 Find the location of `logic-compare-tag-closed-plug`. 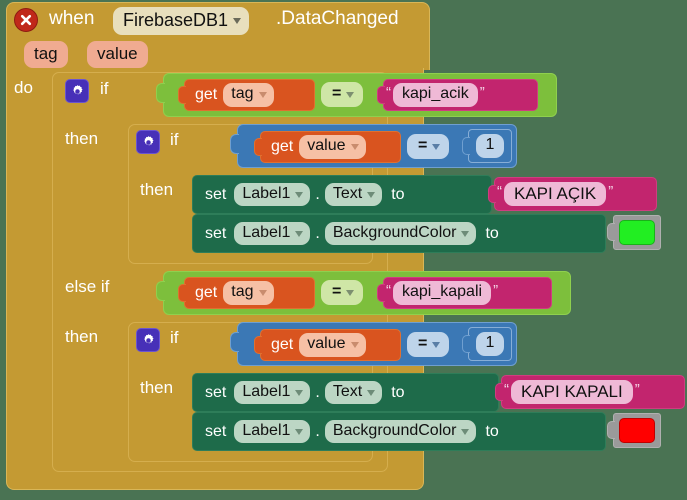

logic-compare-tag-closed-plug is located at coordinates (160, 291).